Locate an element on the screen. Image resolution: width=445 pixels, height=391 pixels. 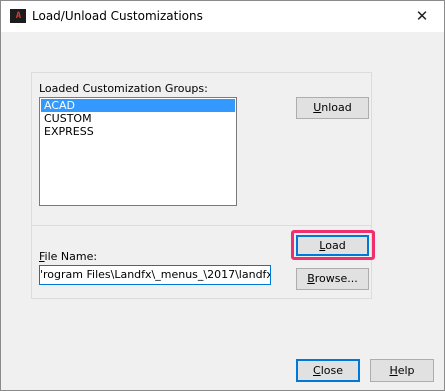
help-label: elp is located at coordinates (406, 370).